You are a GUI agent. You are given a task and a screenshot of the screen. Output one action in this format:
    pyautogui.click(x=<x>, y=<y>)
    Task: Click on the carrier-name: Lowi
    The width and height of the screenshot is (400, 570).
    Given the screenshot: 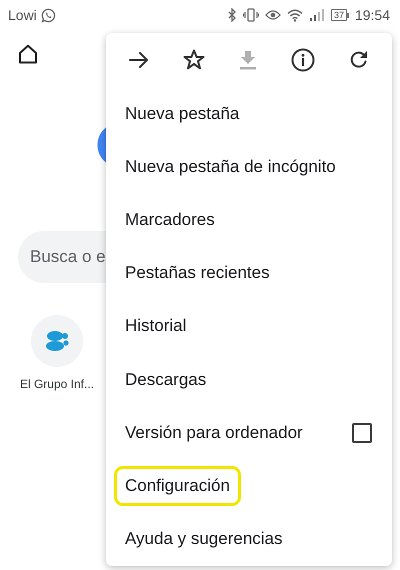 What is the action you would take?
    pyautogui.click(x=22, y=15)
    